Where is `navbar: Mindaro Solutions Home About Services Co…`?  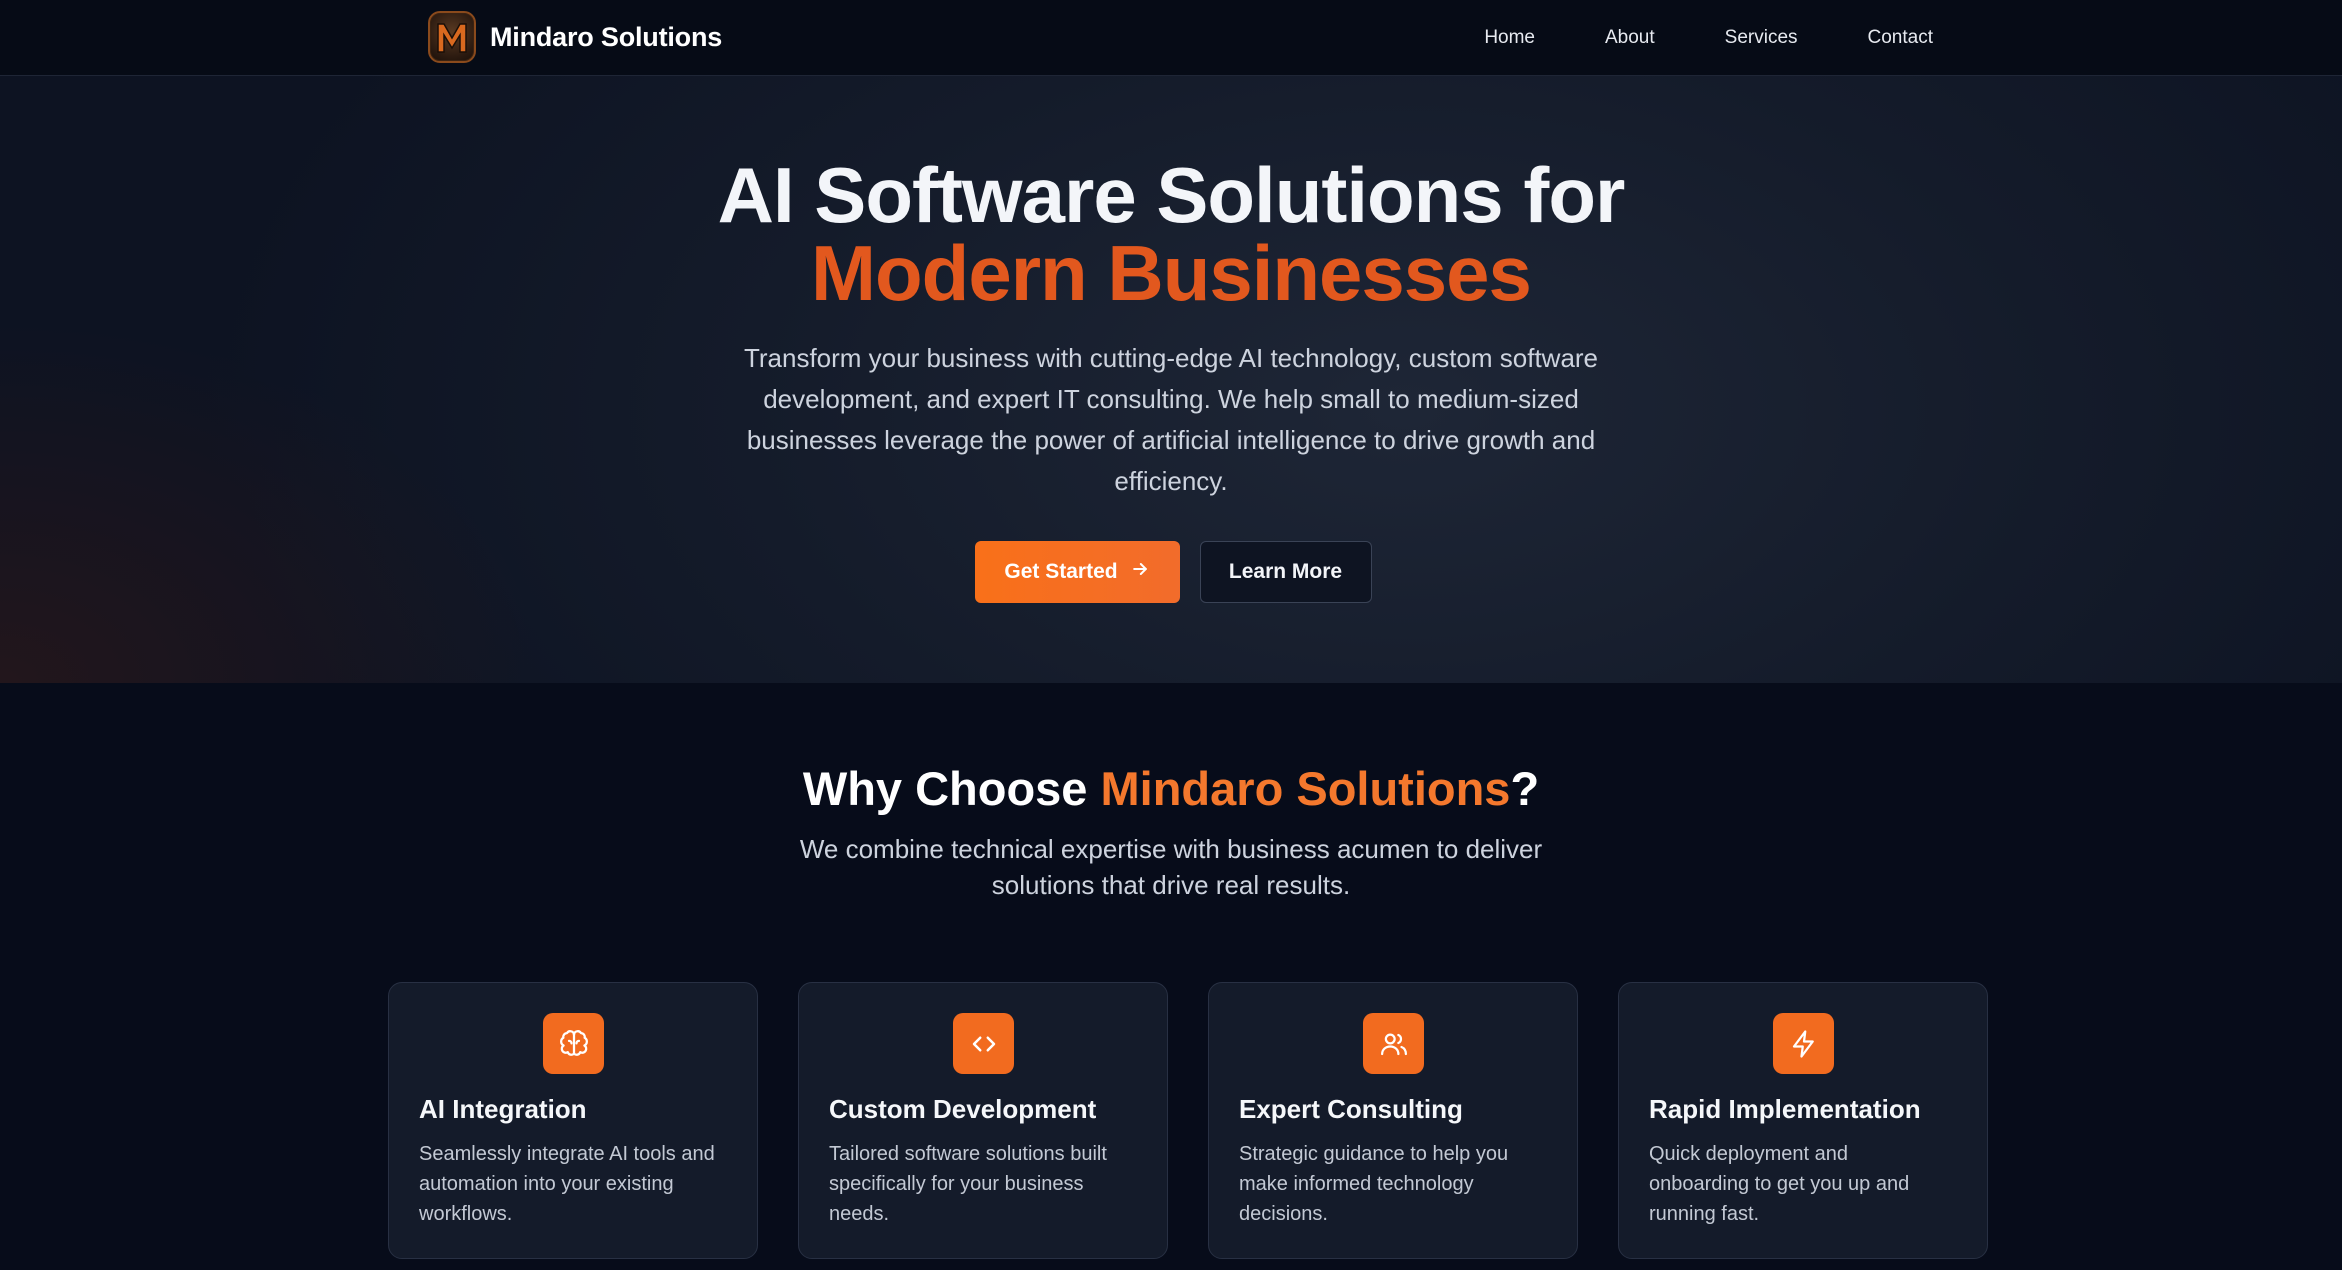 navbar: Mindaro Solutions Home About Services Co… is located at coordinates (1171, 38).